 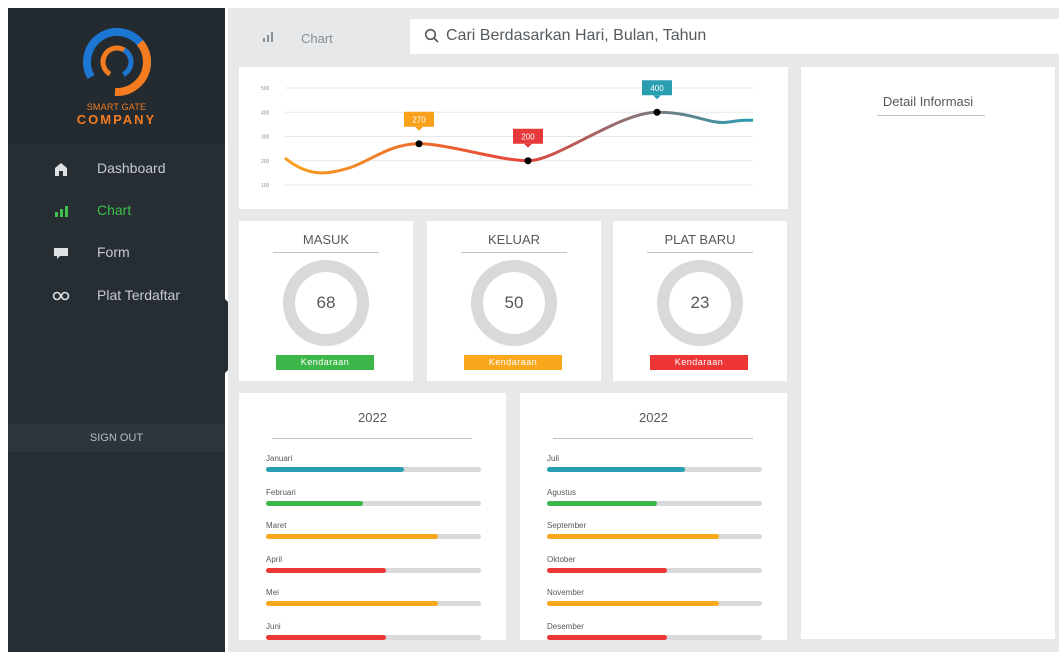 What do you see at coordinates (326, 239) in the screenshot?
I see `stat-title: MASUK` at bounding box center [326, 239].